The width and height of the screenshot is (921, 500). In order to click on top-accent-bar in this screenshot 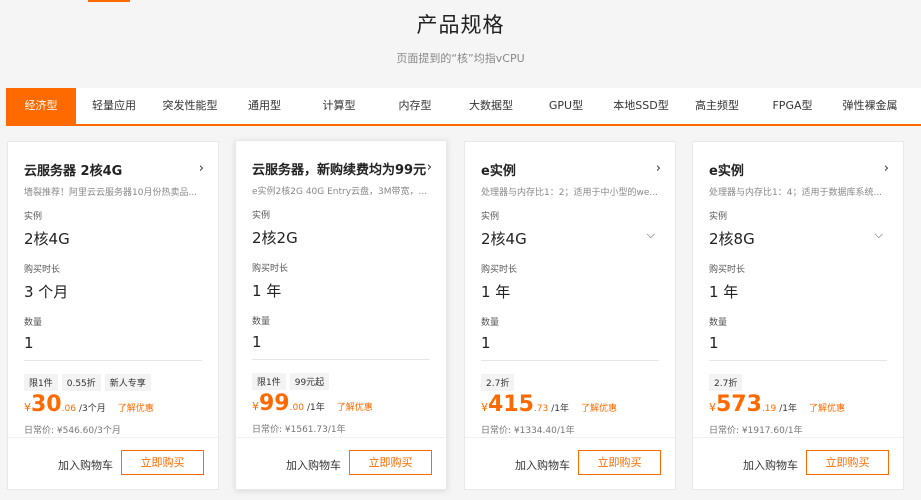, I will do `click(109, 1)`.